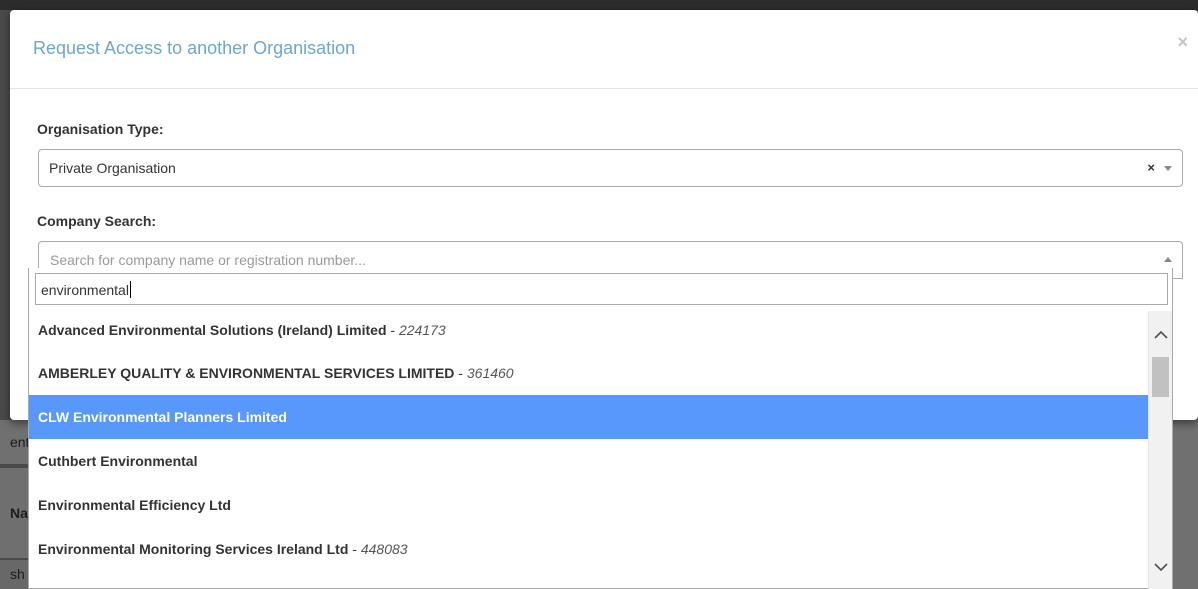 This screenshot has height=589, width=1198. I want to click on scrollbar-thumb, so click(1160, 377).